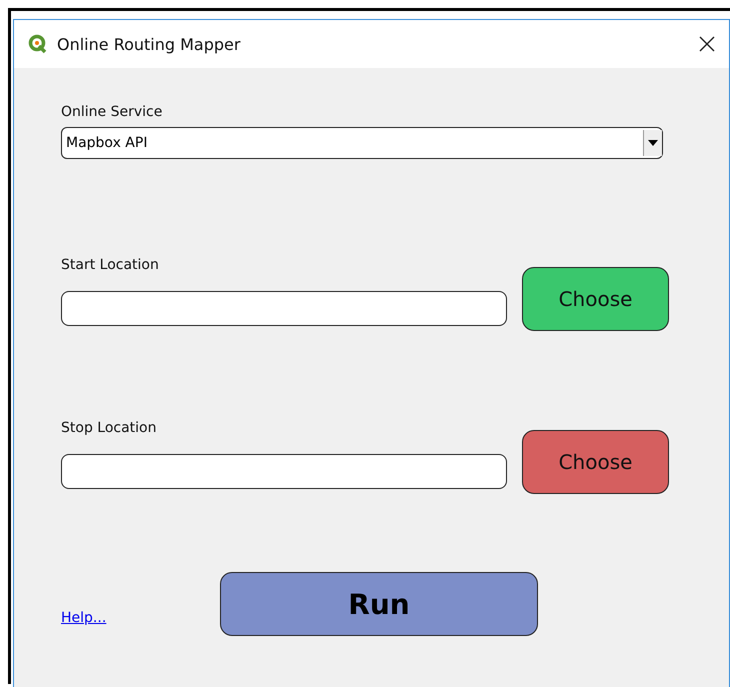 The image size is (730, 687). Describe the element at coordinates (112, 112) in the screenshot. I see `field-label: Online Service` at that location.